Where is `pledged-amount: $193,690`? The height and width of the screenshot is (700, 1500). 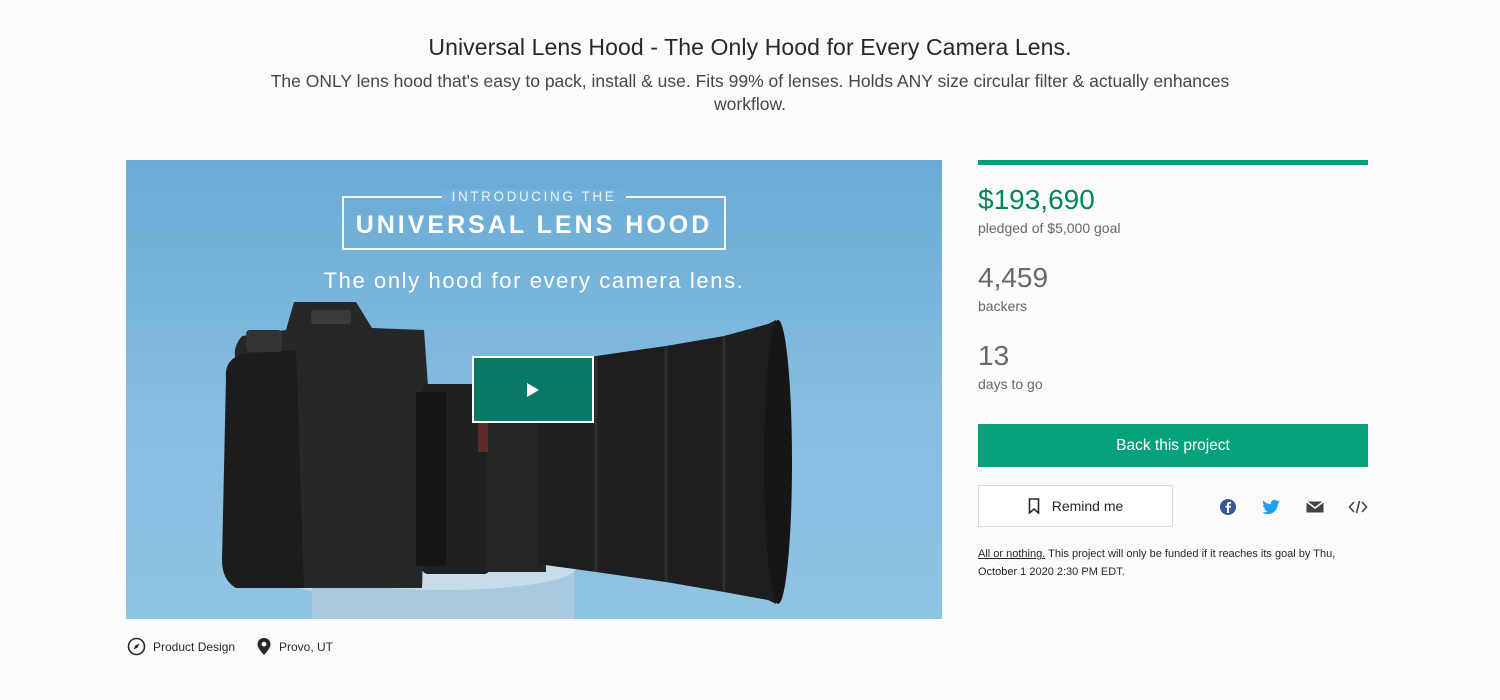 pledged-amount: $193,690 is located at coordinates (1036, 199).